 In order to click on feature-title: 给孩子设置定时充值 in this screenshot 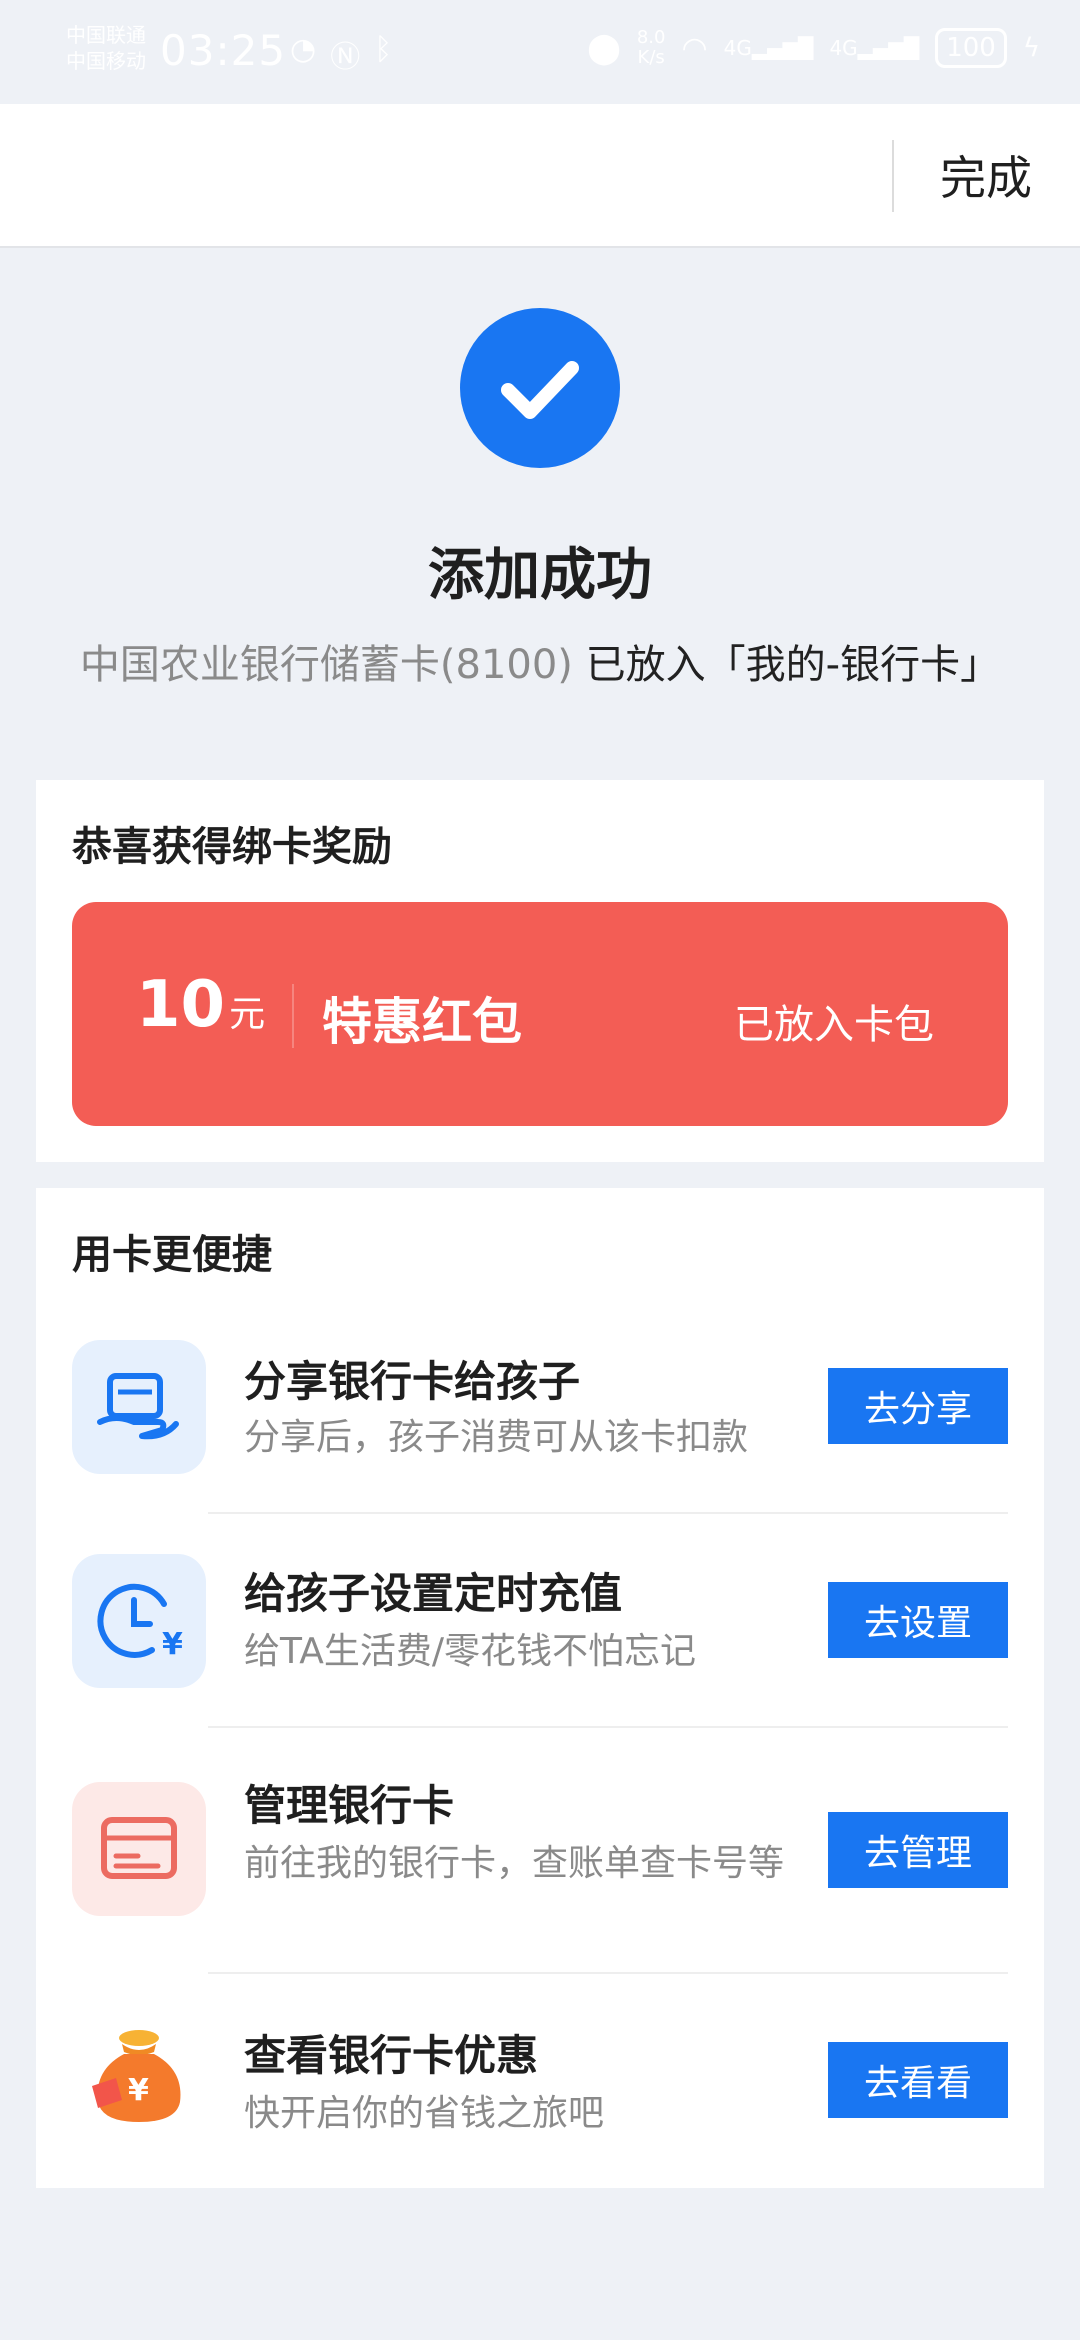, I will do `click(433, 1593)`.